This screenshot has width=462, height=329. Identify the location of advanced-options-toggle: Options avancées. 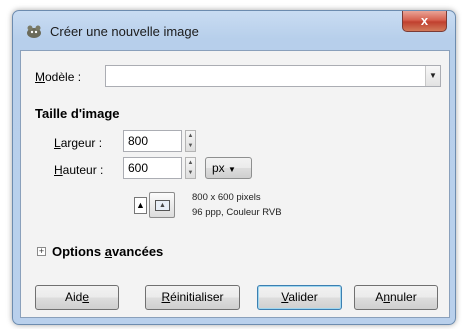
(107, 251).